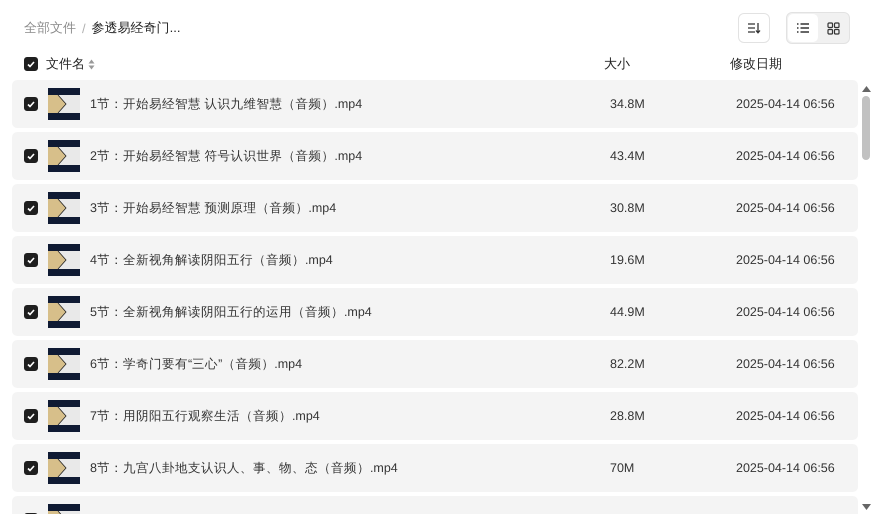 The height and width of the screenshot is (514, 874). What do you see at coordinates (623, 468) in the screenshot?
I see `file-size: 70M` at bounding box center [623, 468].